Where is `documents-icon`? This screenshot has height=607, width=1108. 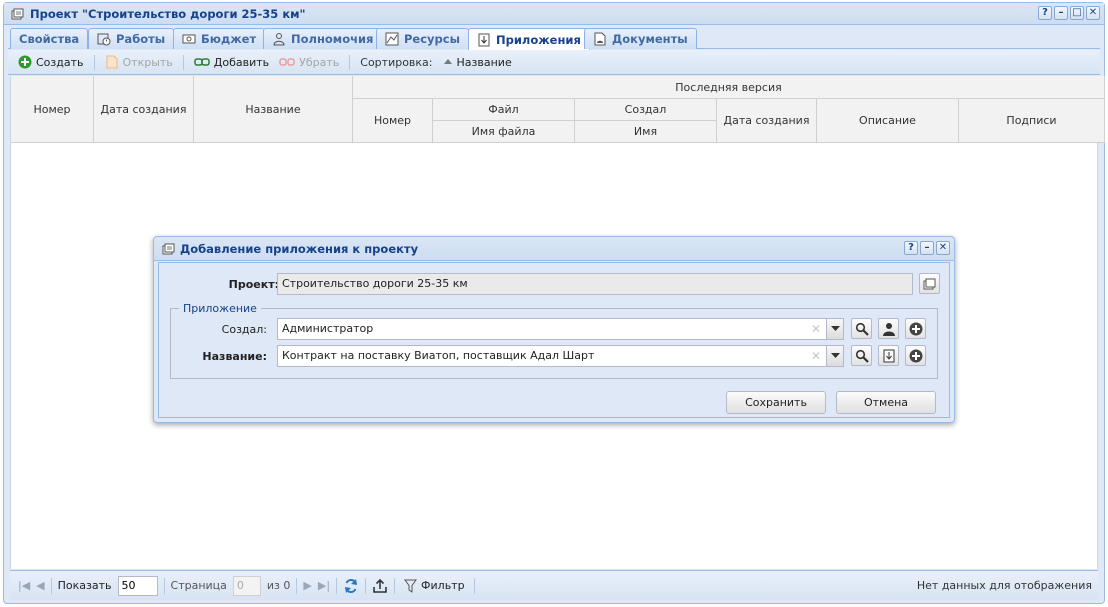 documents-icon is located at coordinates (600, 39).